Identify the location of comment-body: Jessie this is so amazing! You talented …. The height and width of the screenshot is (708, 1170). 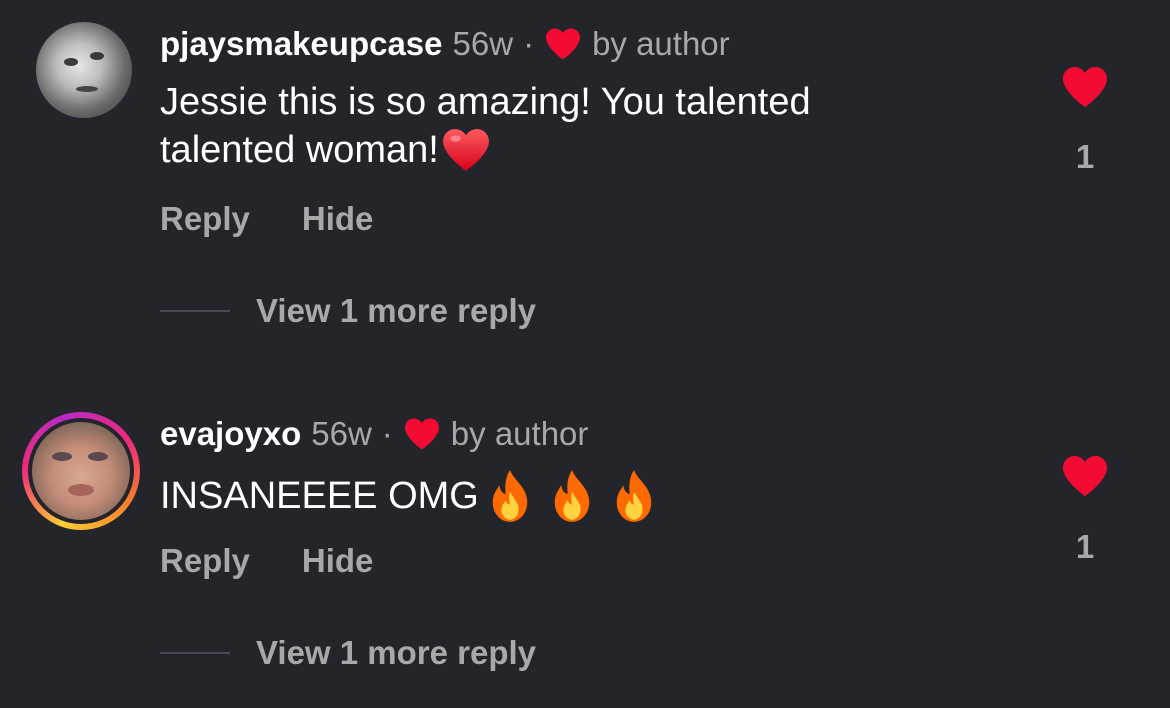
(560, 126).